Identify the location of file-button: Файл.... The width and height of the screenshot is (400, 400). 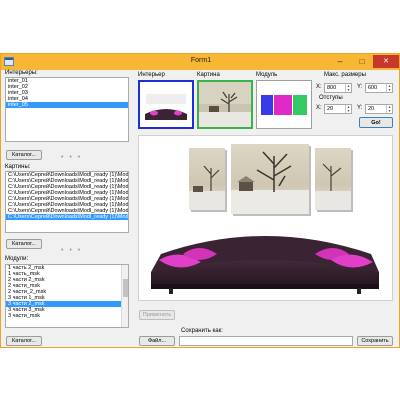
(157, 341).